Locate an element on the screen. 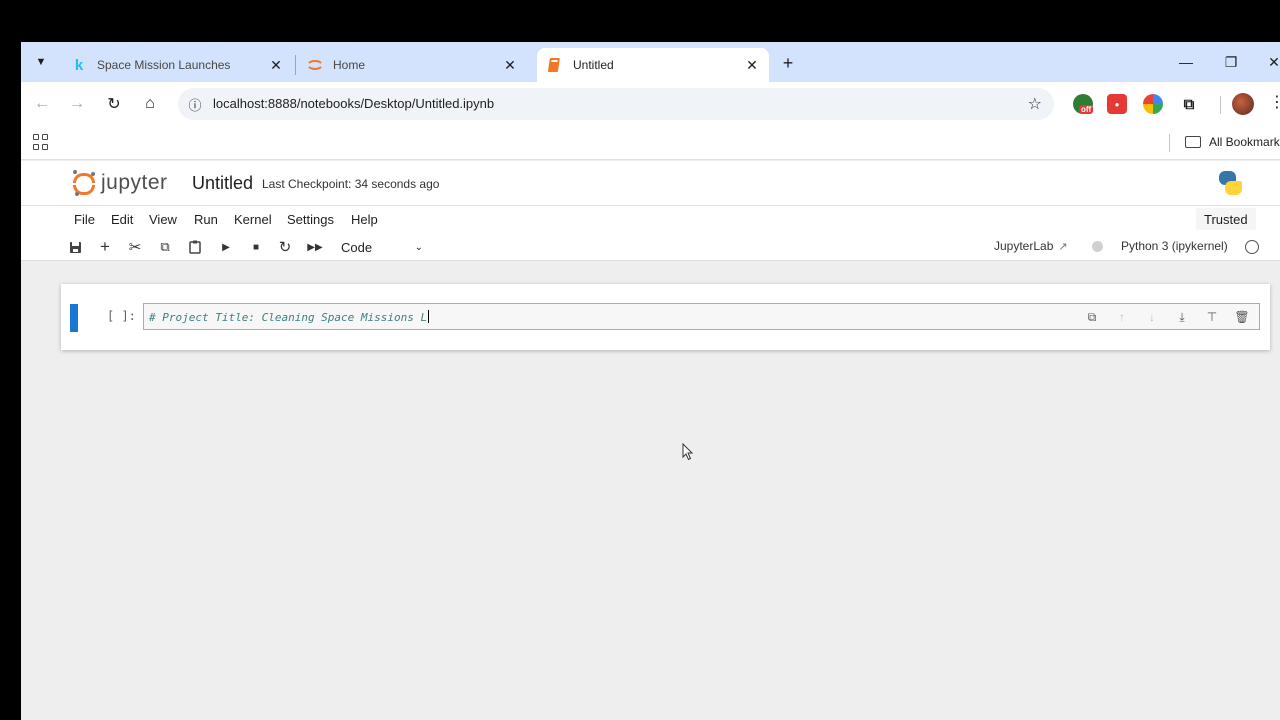 This screenshot has height=720, width=1280. site-info-icon: ⓘ is located at coordinates (195, 104).